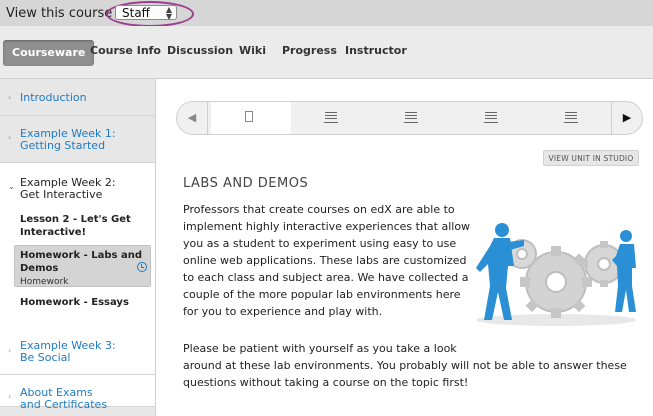  Describe the element at coordinates (500, 271) in the screenshot. I see `person-figure-icon` at that location.